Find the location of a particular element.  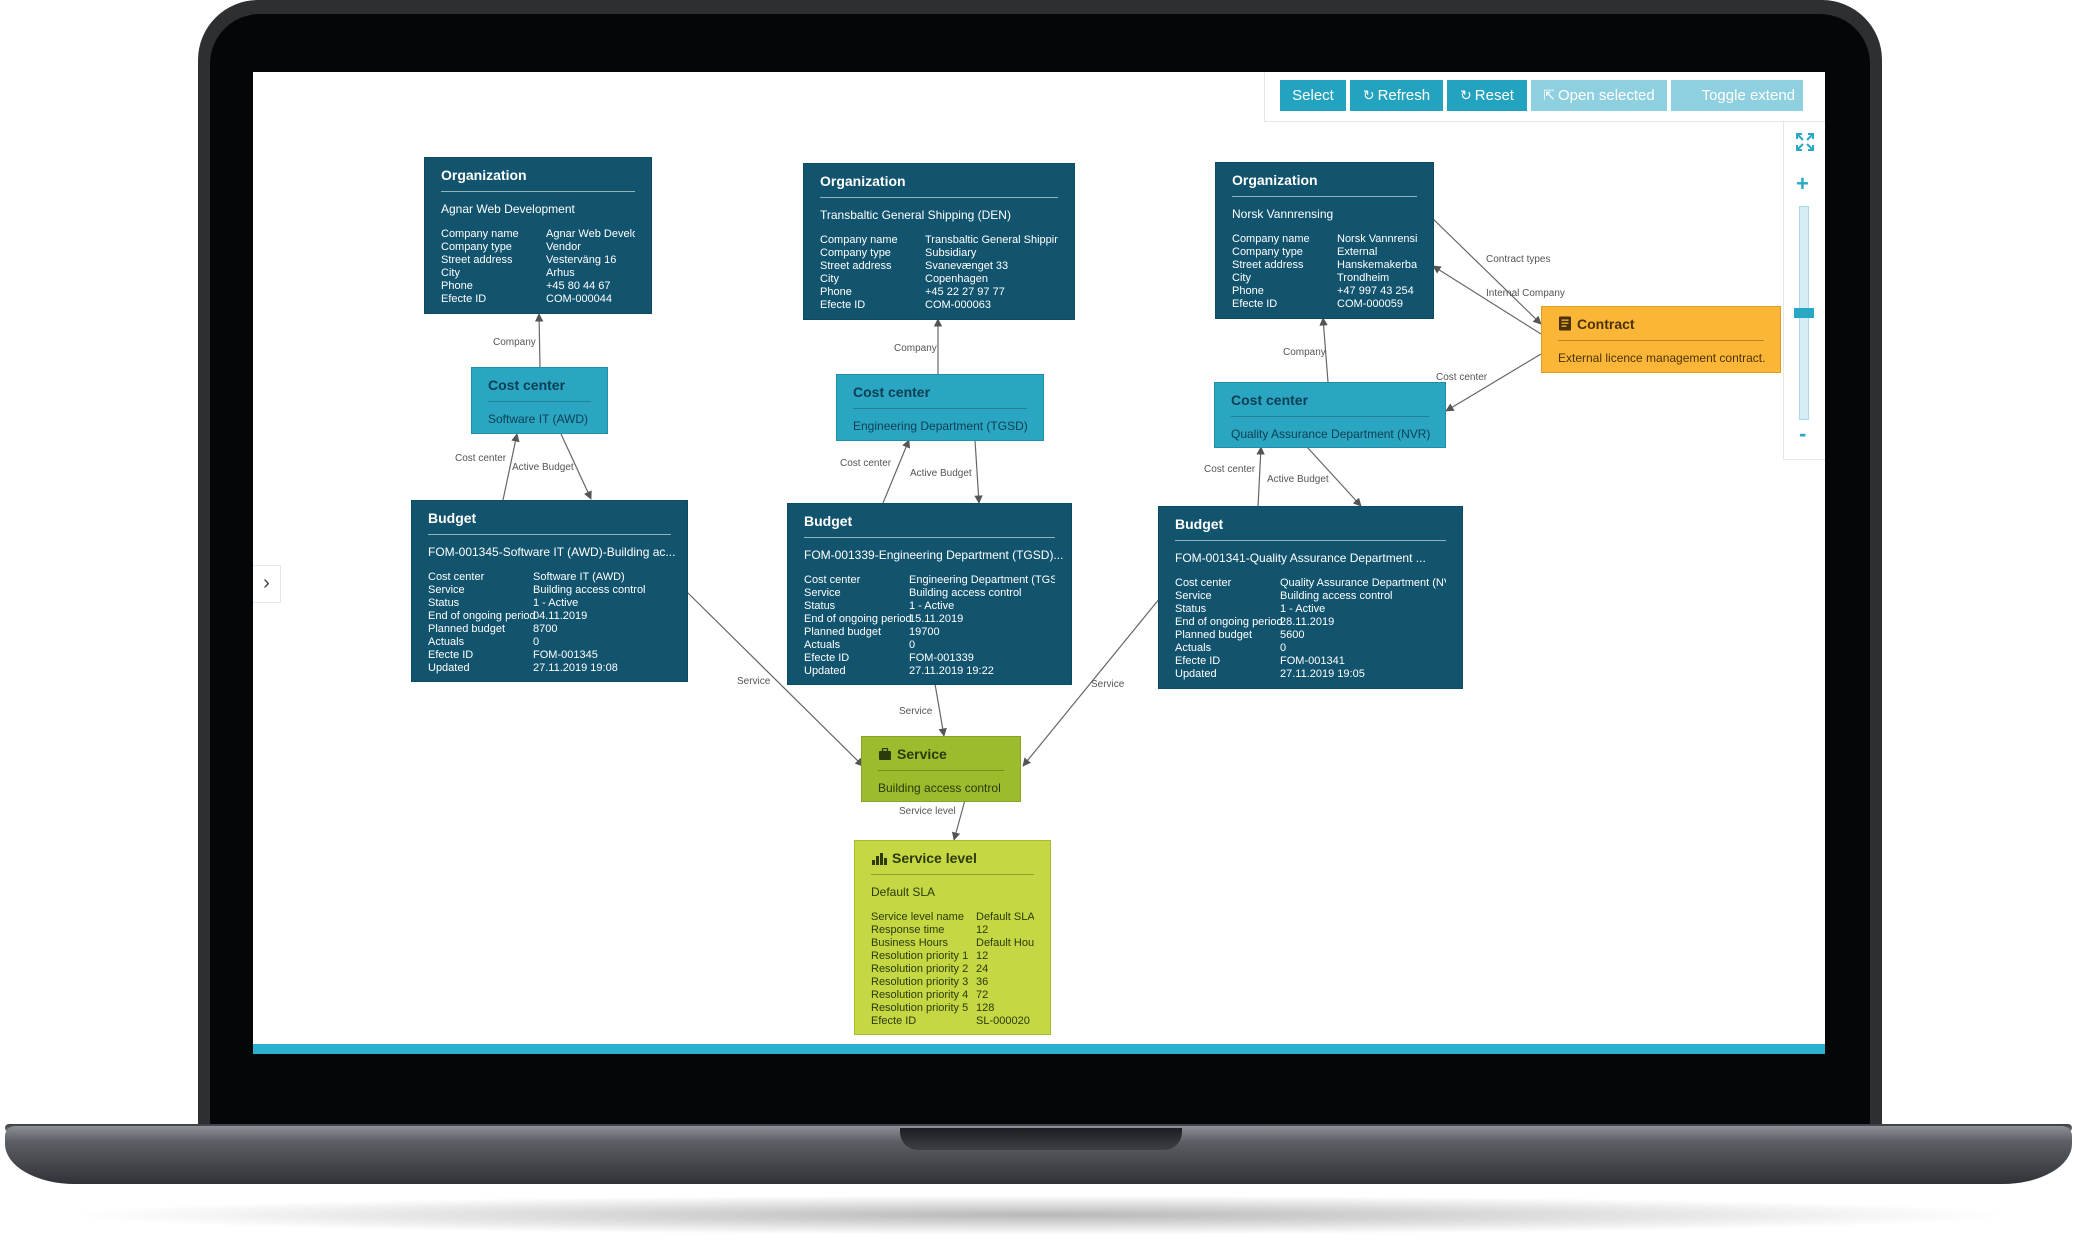

prop-value: 5600 is located at coordinates (1292, 635).